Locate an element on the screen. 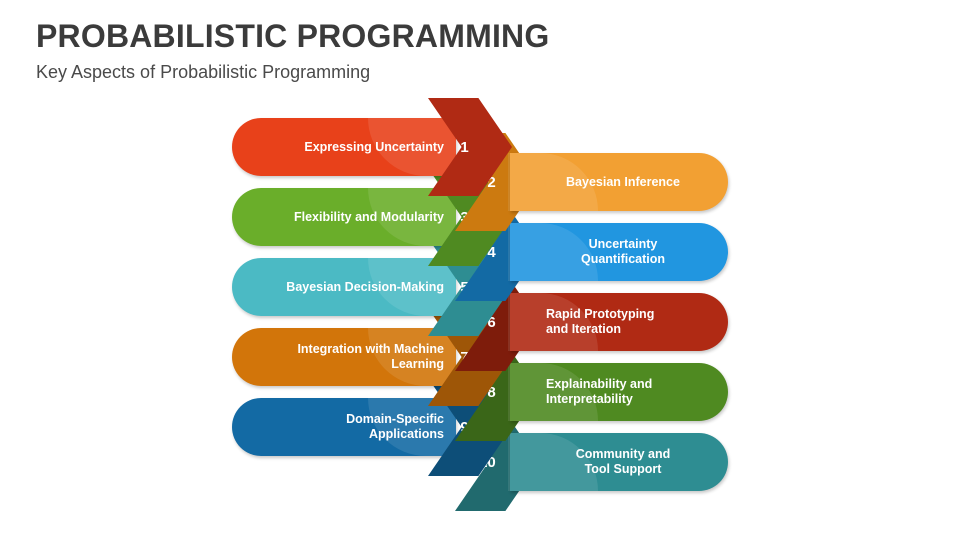  arrow-label-05: Bayesian Decision-Making is located at coordinates (365, 286).